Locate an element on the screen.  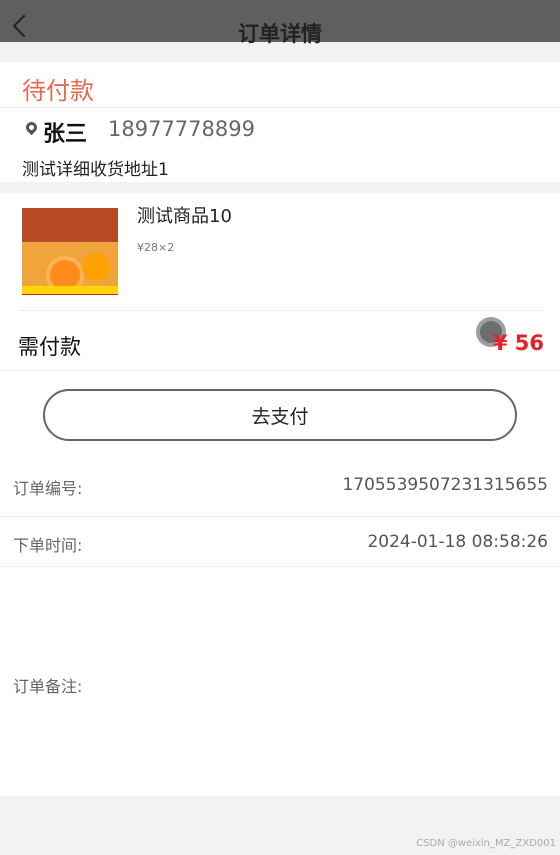
goods-name: 测试商品10 is located at coordinates (184, 215).